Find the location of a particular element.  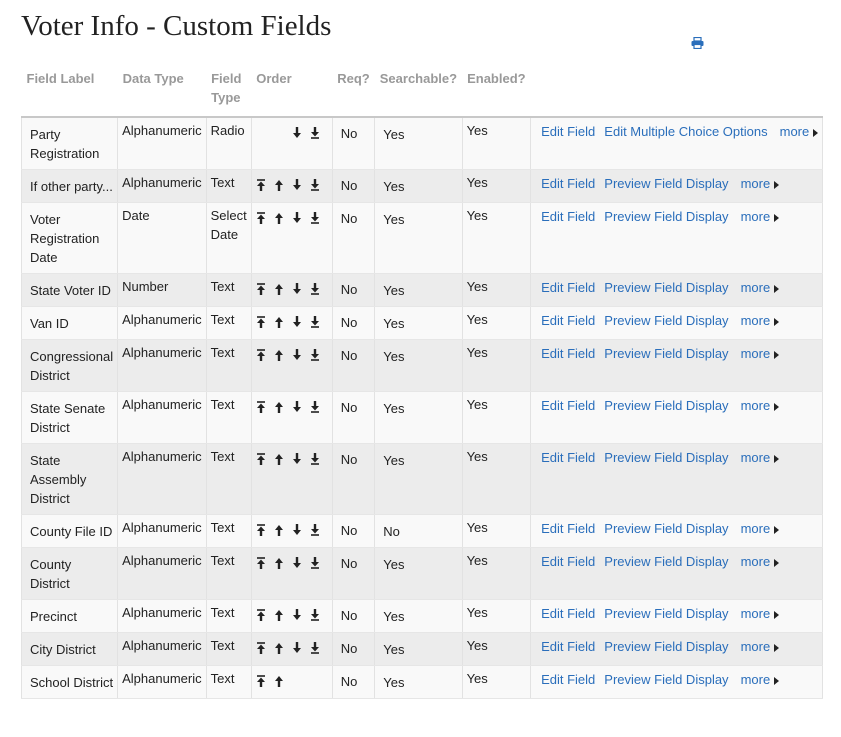

required-cell: No is located at coordinates (353, 479).